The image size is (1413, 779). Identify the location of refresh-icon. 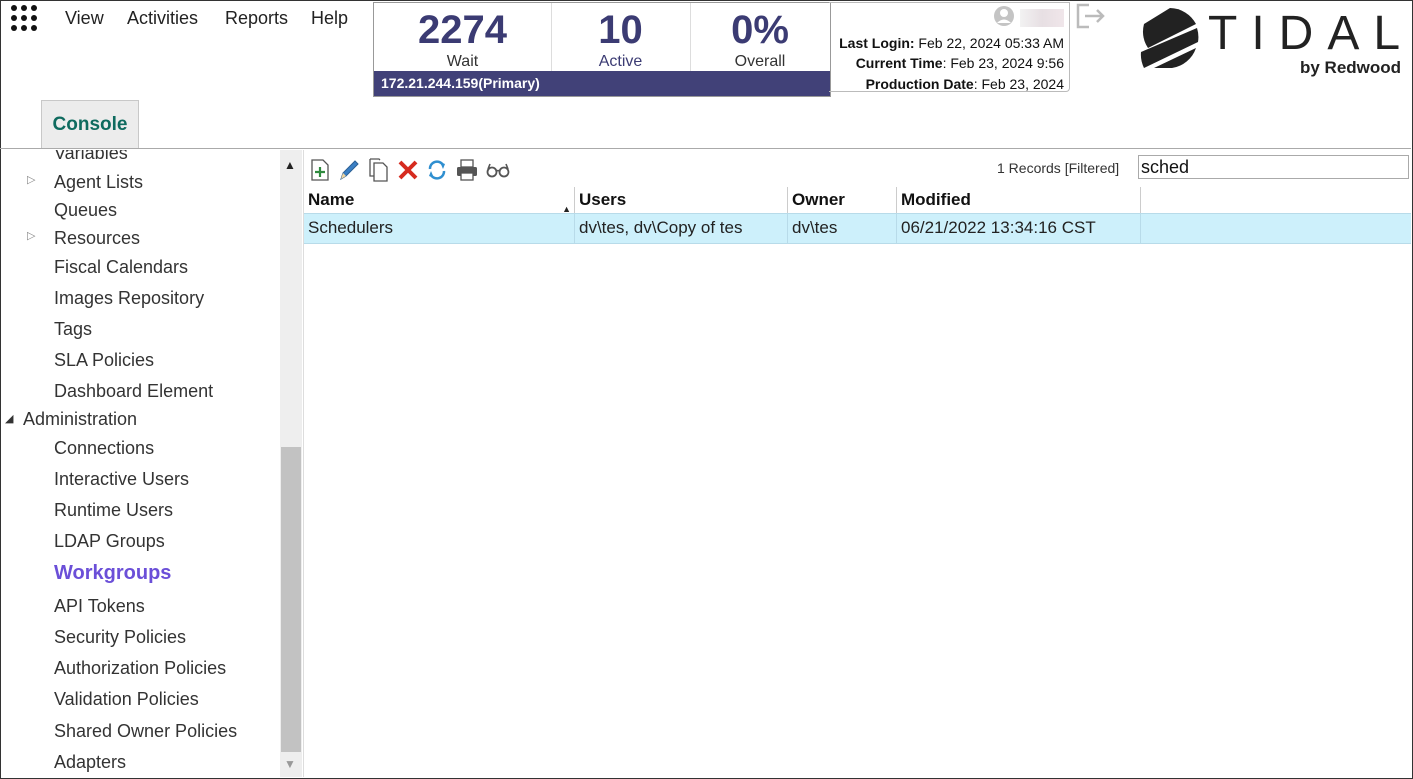
(437, 170).